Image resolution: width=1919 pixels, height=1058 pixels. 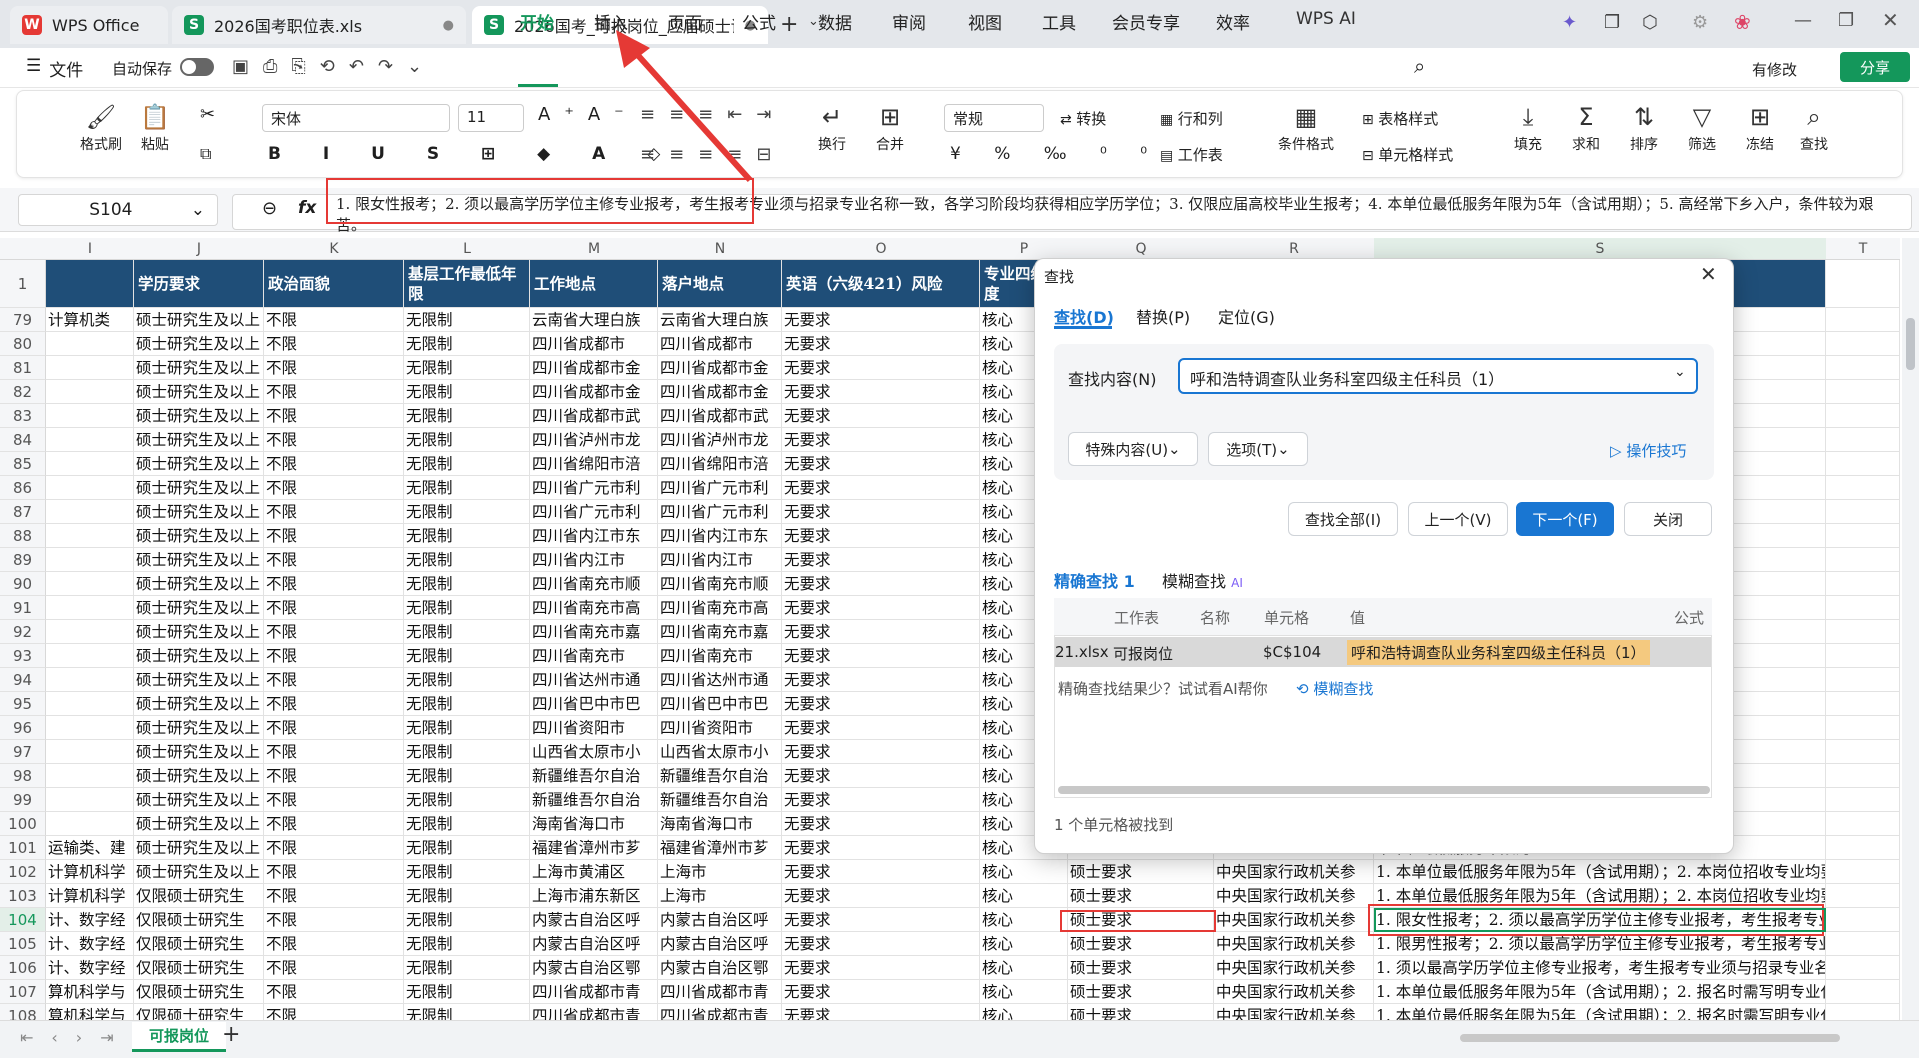 What do you see at coordinates (23, 800) in the screenshot?
I see `row-number: 99` at bounding box center [23, 800].